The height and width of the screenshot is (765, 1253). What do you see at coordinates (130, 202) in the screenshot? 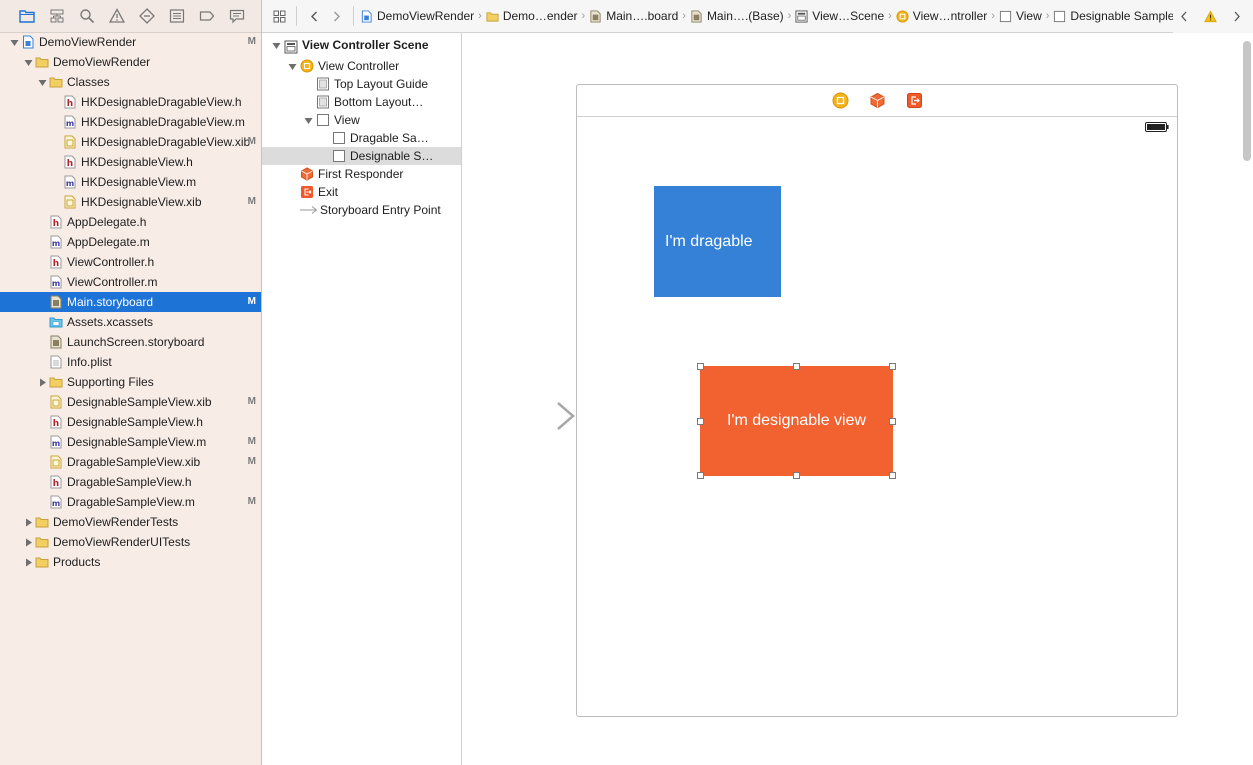
I see `tree-item: HKDesignableView.xib M` at bounding box center [130, 202].